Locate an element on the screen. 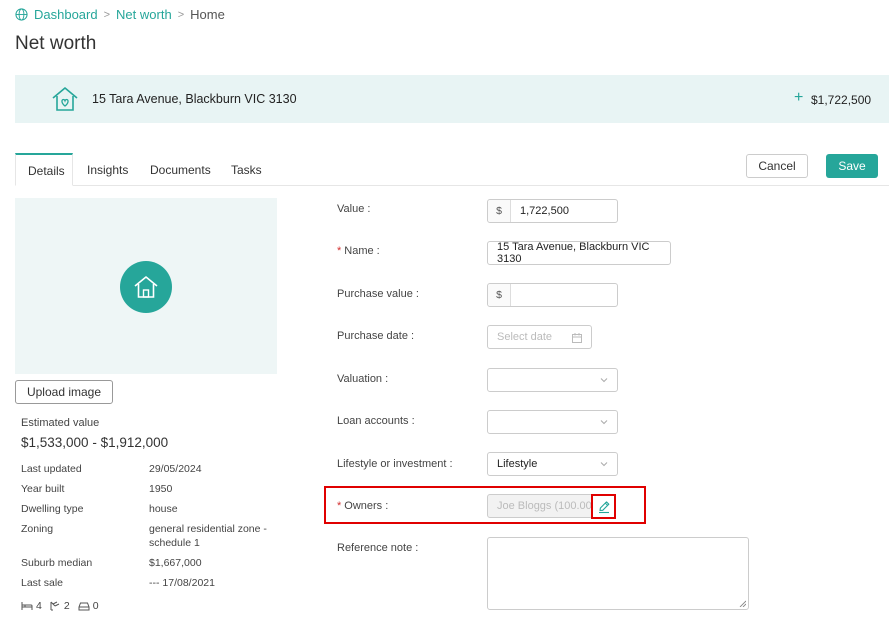 The image size is (889, 637). detail-key: Last sale is located at coordinates (42, 583).